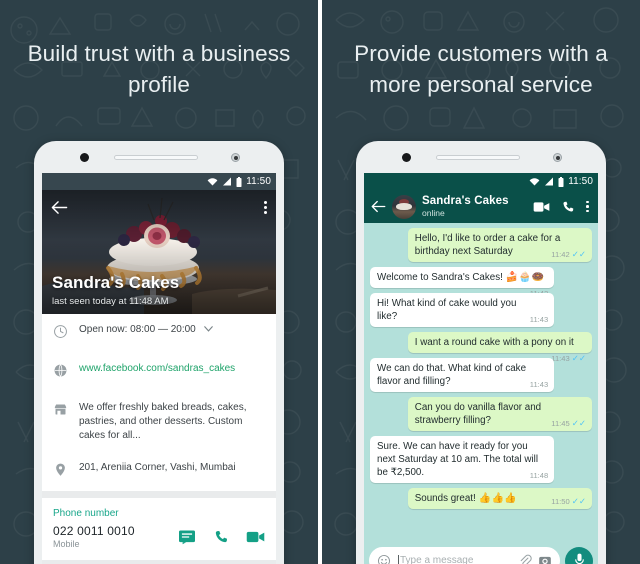 Image resolution: width=640 pixels, height=564 pixels. What do you see at coordinates (560, 254) in the screenshot?
I see `message-time: 11:42` at bounding box center [560, 254].